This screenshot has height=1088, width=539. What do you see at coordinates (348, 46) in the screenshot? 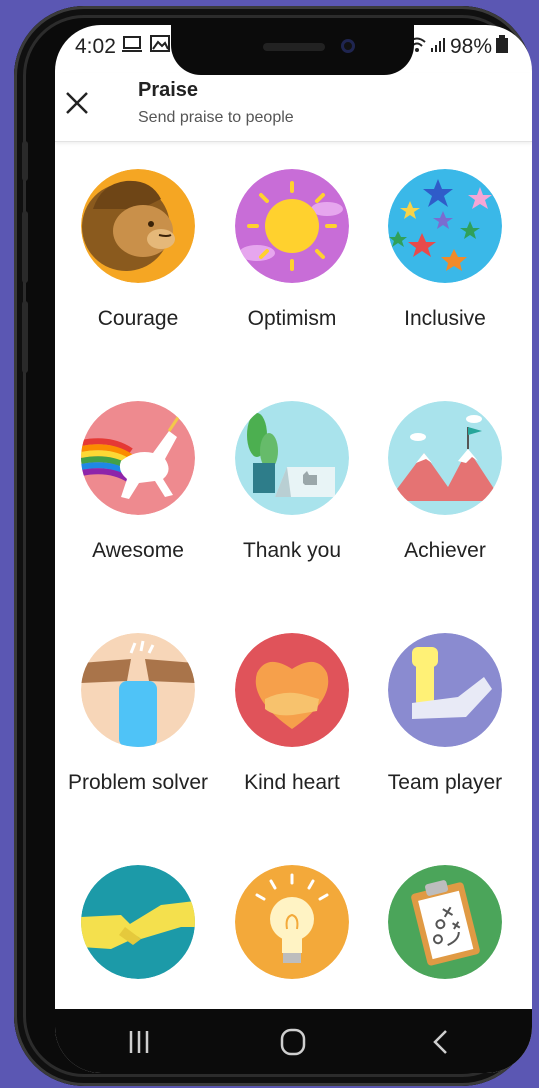
I see `front-camera` at bounding box center [348, 46].